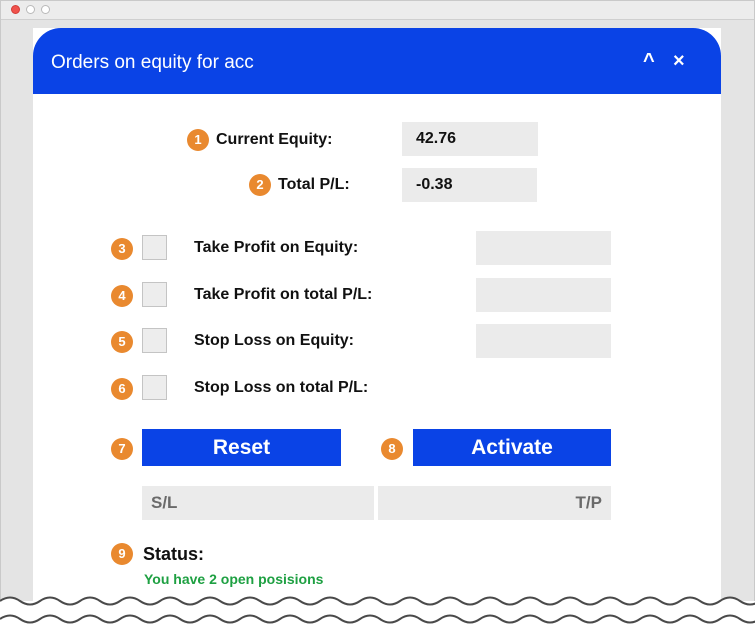 This screenshot has height=630, width=755. What do you see at coordinates (377, 613) in the screenshot?
I see `torn-edge` at bounding box center [377, 613].